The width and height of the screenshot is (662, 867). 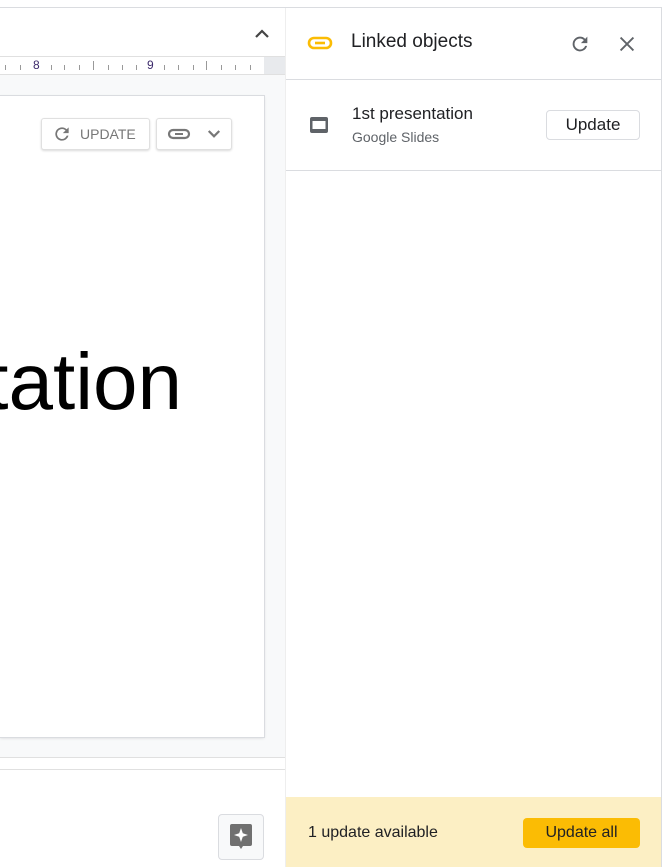 What do you see at coordinates (194, 134) in the screenshot?
I see `link-options-button` at bounding box center [194, 134].